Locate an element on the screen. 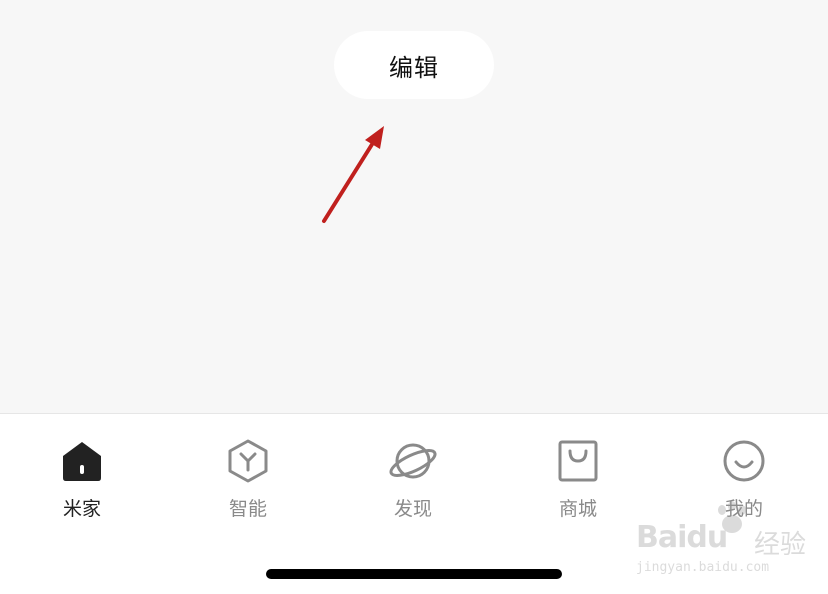 Image resolution: width=828 pixels, height=594 pixels. tab-store: 商城 is located at coordinates (578, 481).